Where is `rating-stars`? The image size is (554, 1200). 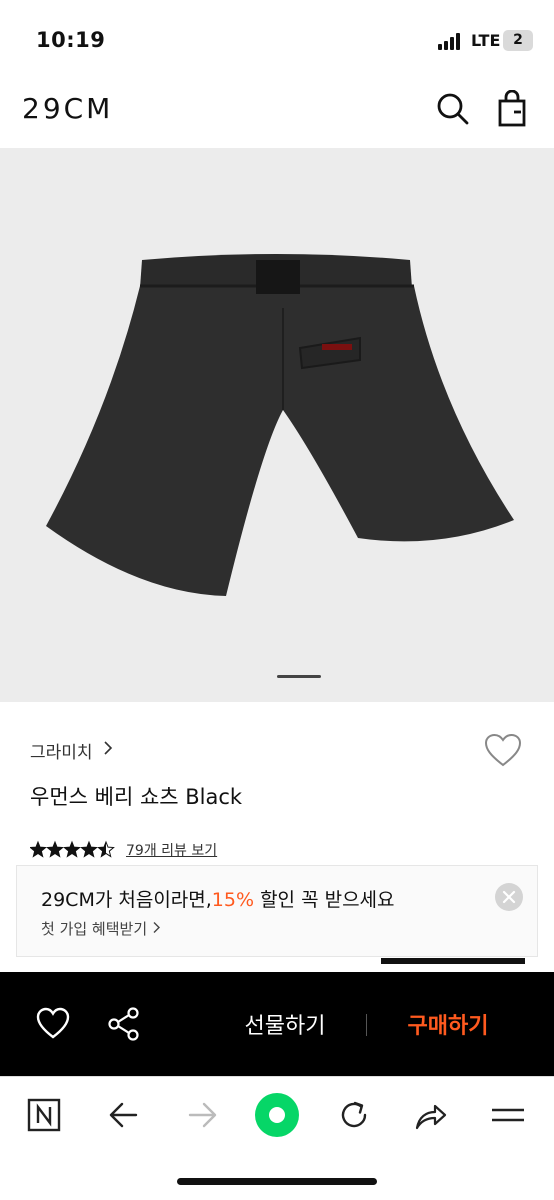 rating-stars is located at coordinates (72, 849).